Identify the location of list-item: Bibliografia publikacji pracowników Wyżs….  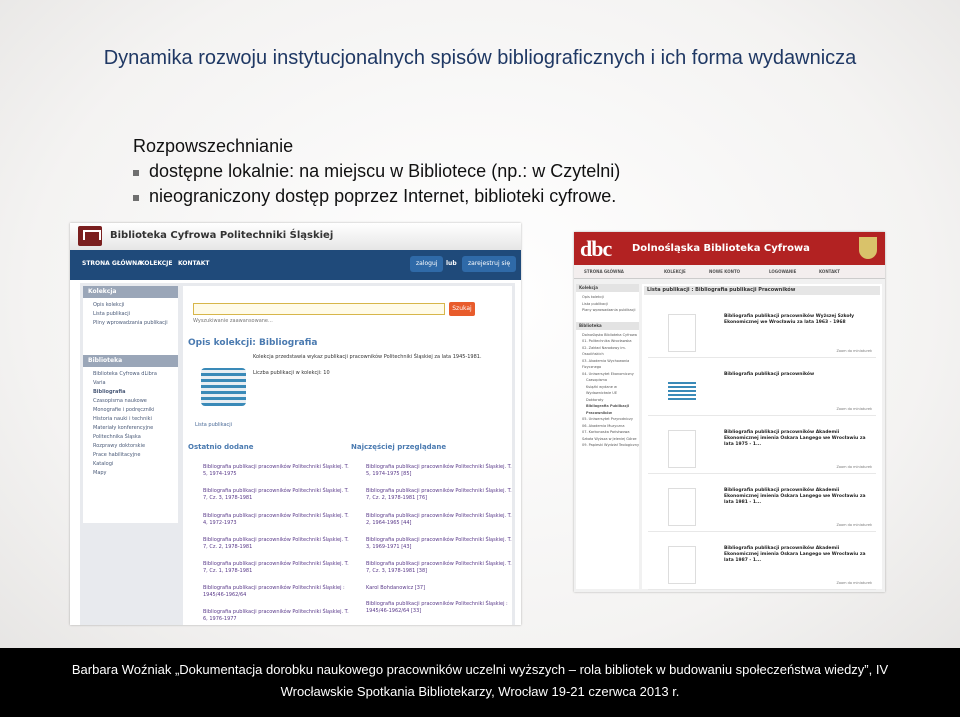
(762, 333).